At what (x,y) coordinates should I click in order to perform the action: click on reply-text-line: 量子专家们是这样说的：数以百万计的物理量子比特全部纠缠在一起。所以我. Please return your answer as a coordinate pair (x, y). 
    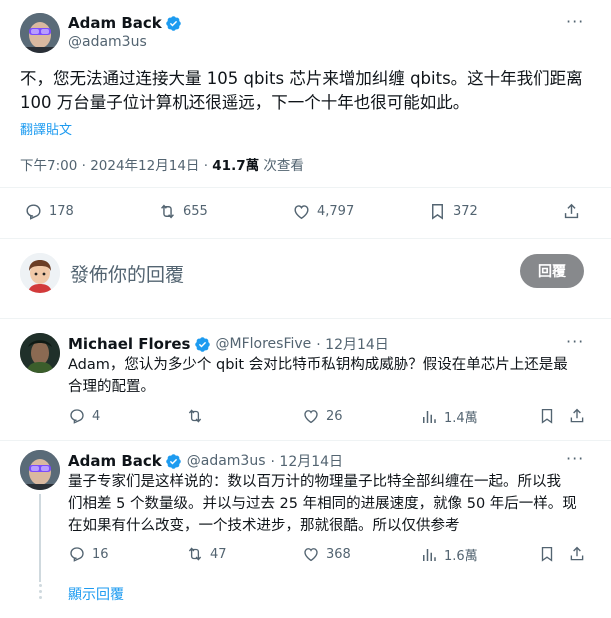
    Looking at the image, I should click on (314, 482).